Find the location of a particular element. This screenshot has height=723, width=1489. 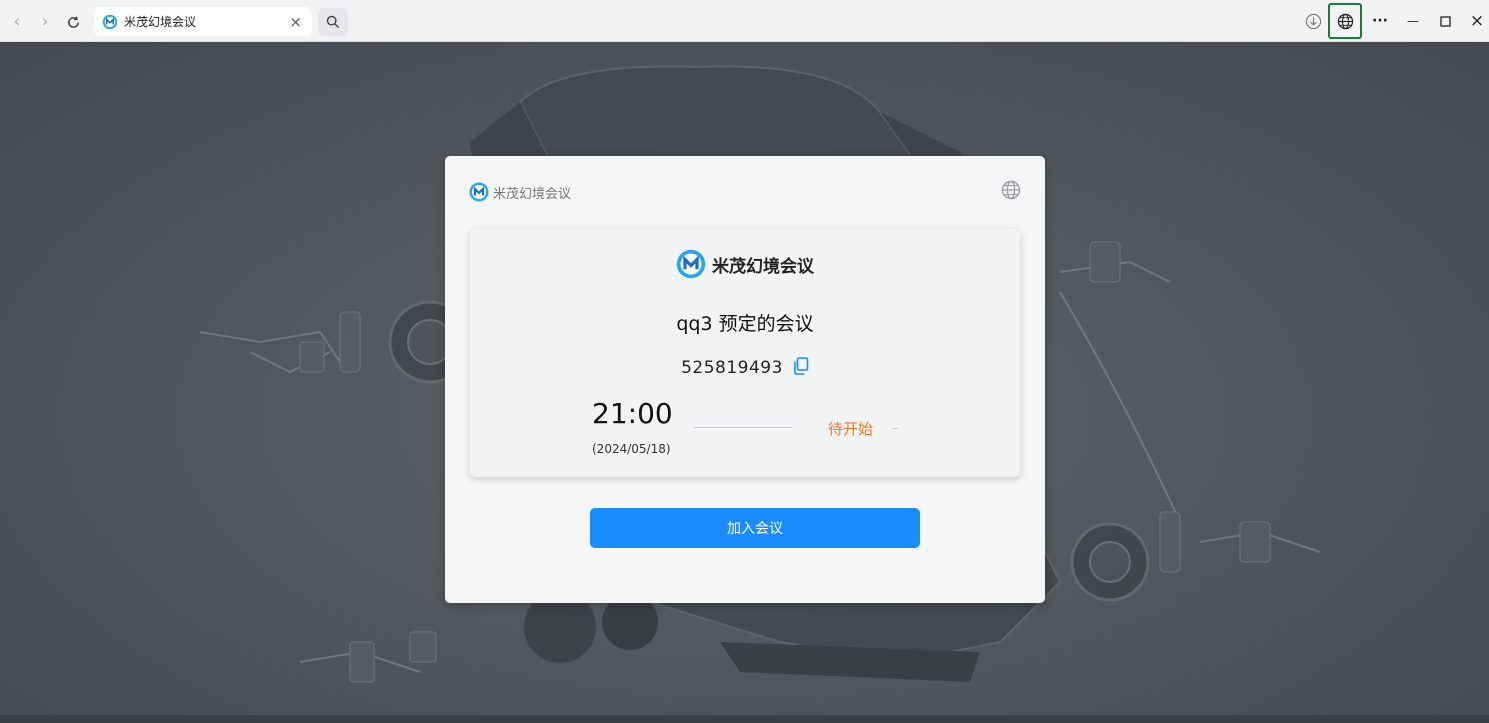

copy-icon is located at coordinates (801, 366).